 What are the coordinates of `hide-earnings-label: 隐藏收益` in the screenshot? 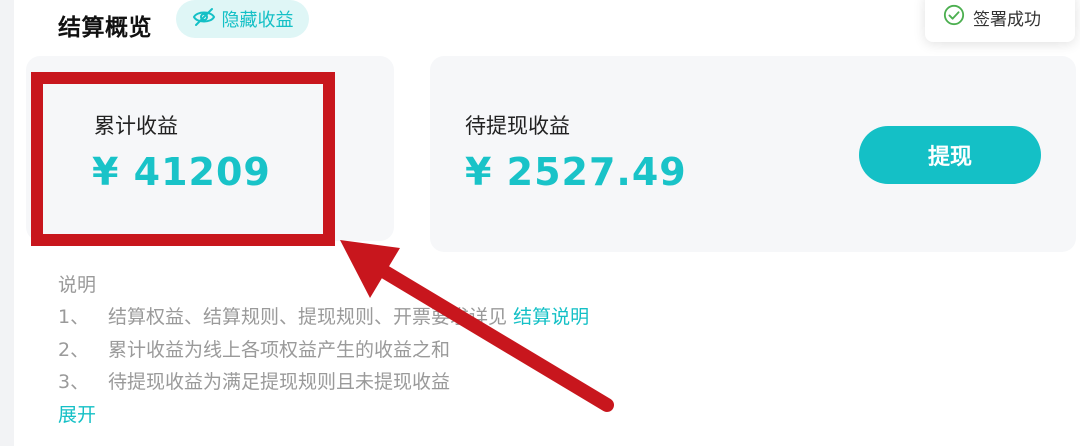 It's located at (257, 20).